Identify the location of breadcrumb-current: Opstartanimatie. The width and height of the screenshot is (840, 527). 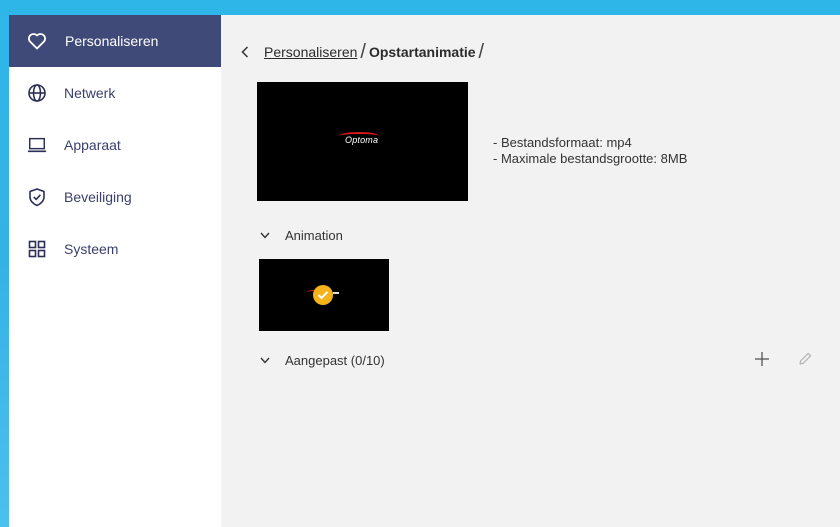
(422, 52).